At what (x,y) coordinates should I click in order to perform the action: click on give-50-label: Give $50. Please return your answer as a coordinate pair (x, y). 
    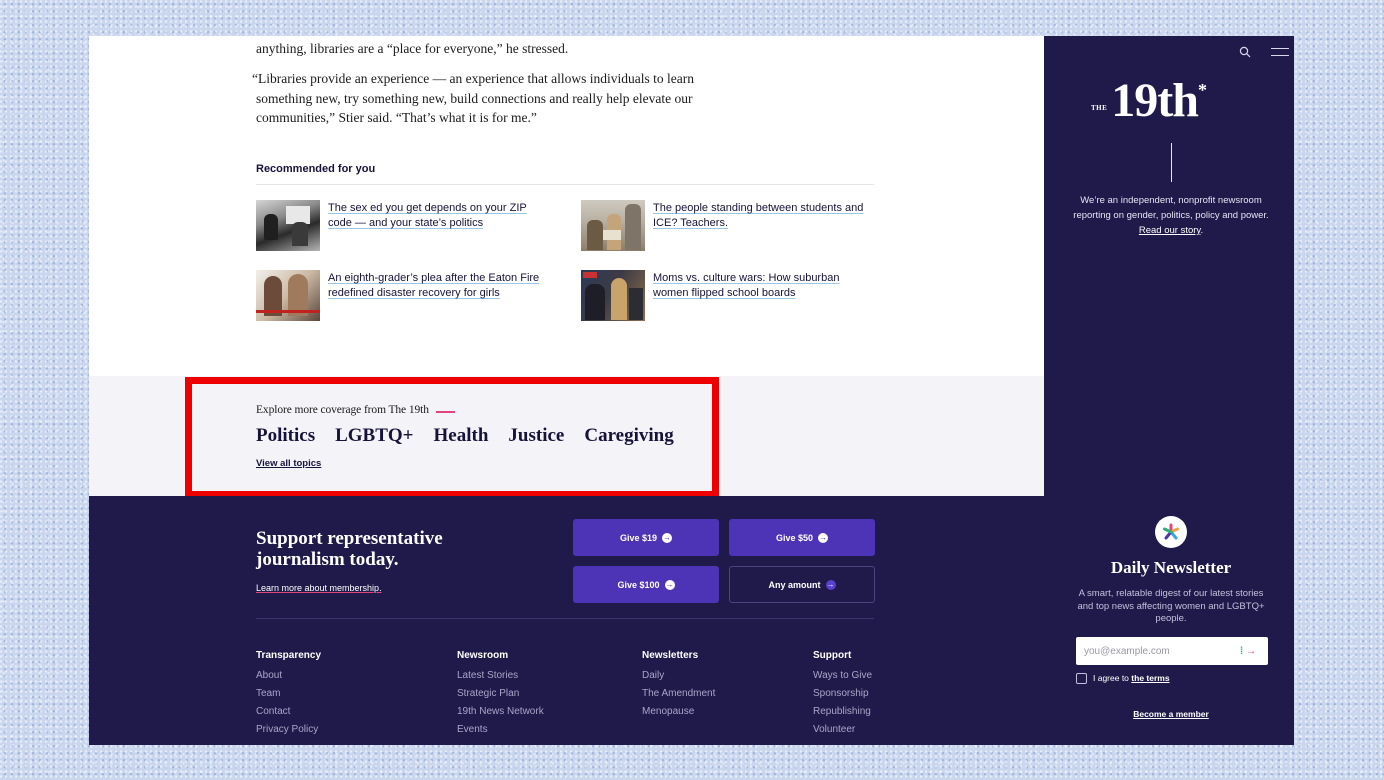
    Looking at the image, I should click on (794, 537).